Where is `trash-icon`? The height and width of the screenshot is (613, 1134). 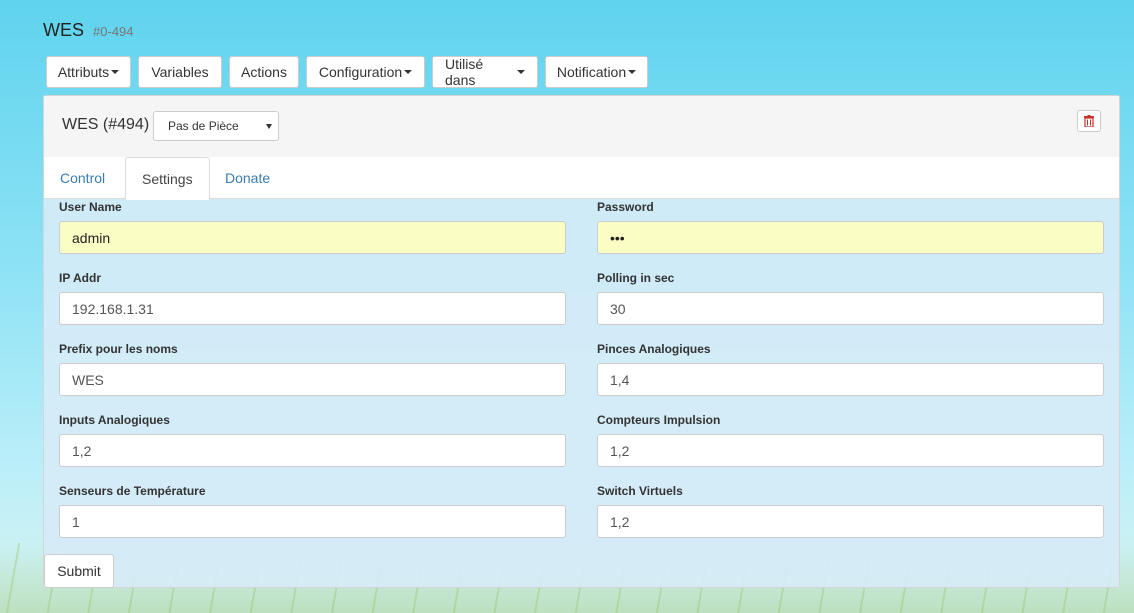
trash-icon is located at coordinates (1089, 121).